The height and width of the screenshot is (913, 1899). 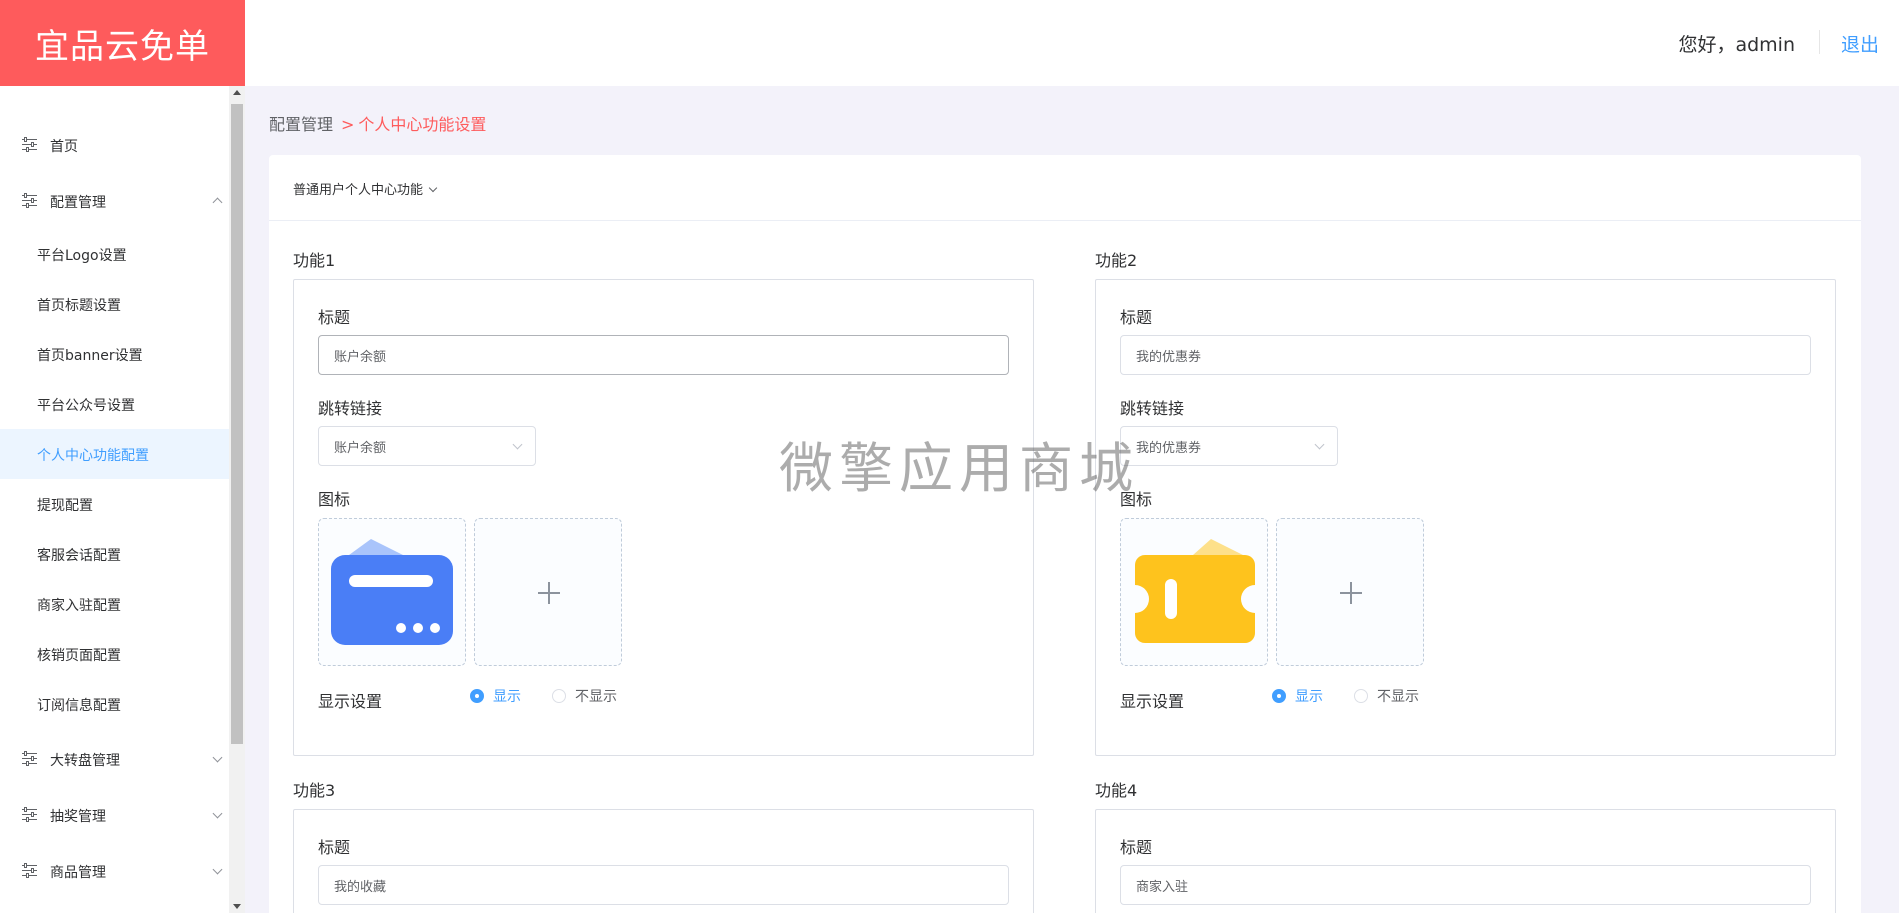 I want to click on function-2-title: 功能2, so click(x=1116, y=260).